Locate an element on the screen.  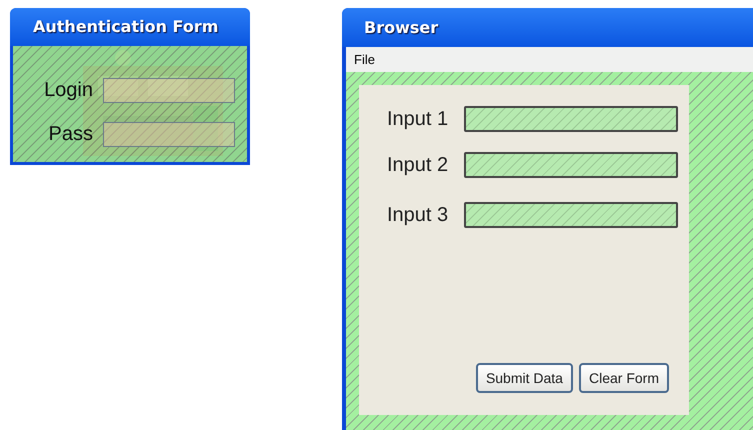
field-label: Input 2 is located at coordinates (418, 165).